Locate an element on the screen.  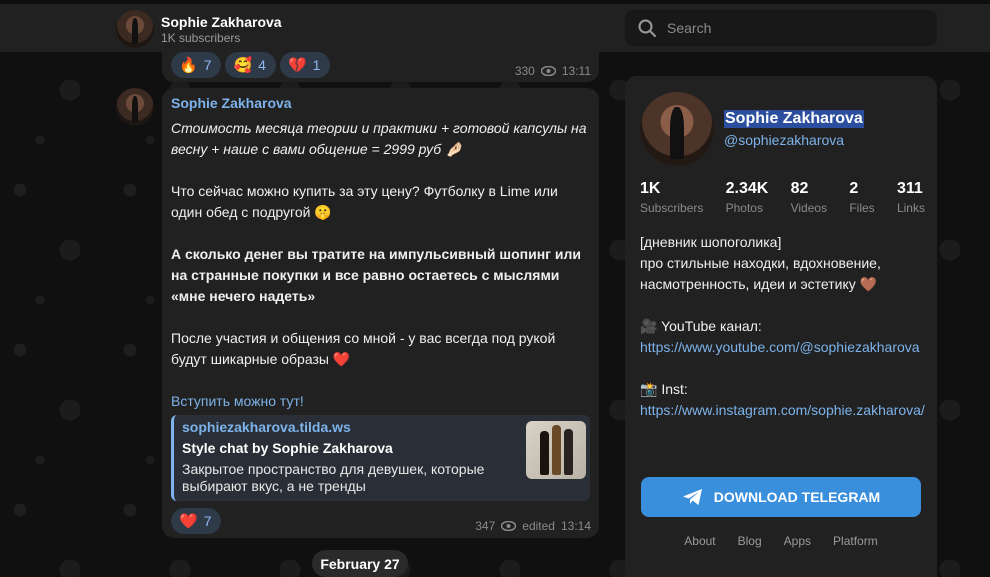
message-time: 13:11 is located at coordinates (576, 71).